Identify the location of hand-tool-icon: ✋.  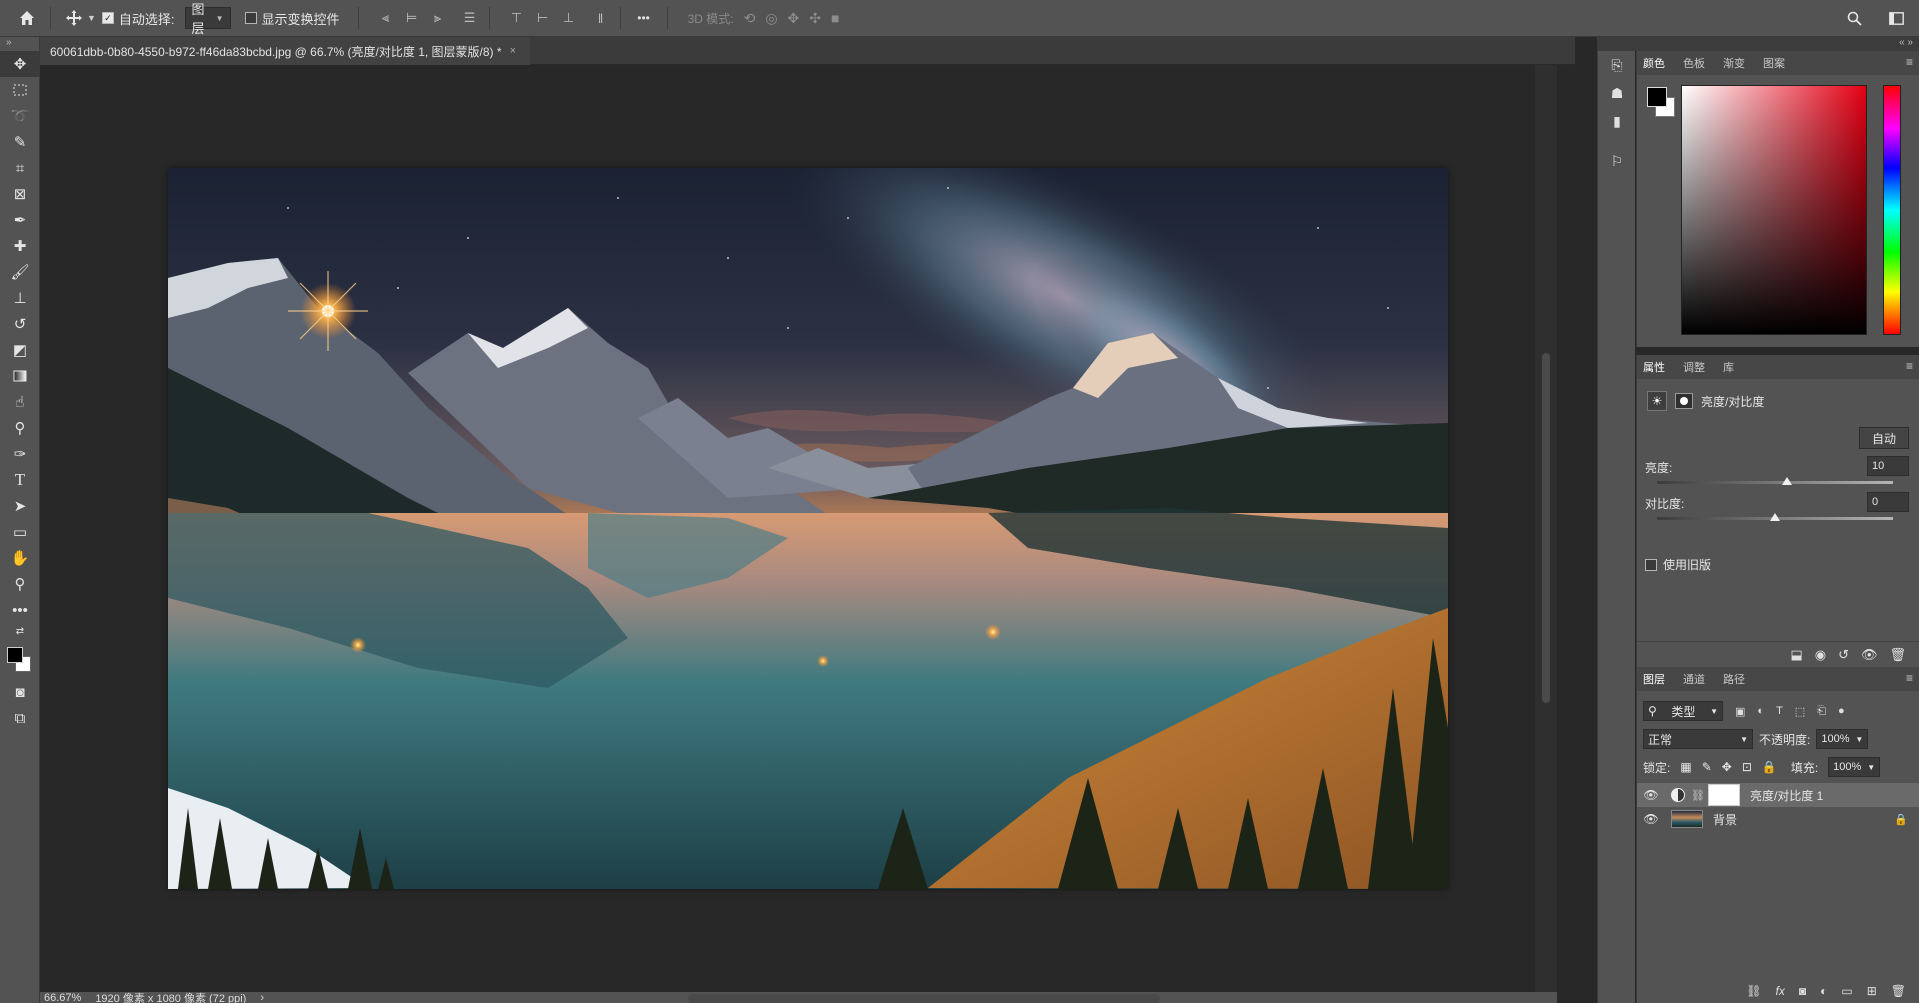
(20, 558).